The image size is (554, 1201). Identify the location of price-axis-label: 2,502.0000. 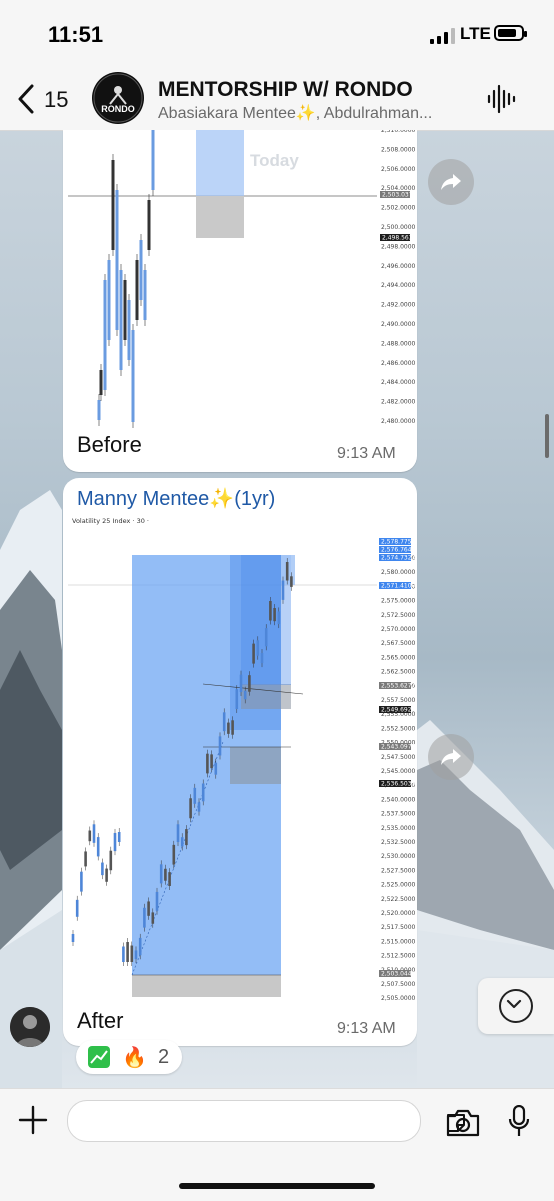
(398, 208).